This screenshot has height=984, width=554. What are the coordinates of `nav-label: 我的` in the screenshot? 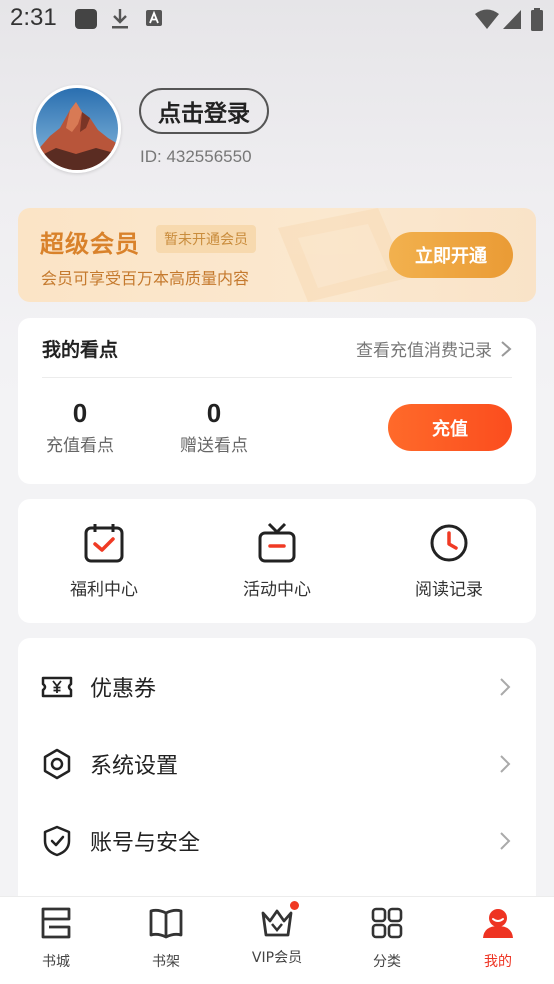 It's located at (498, 962).